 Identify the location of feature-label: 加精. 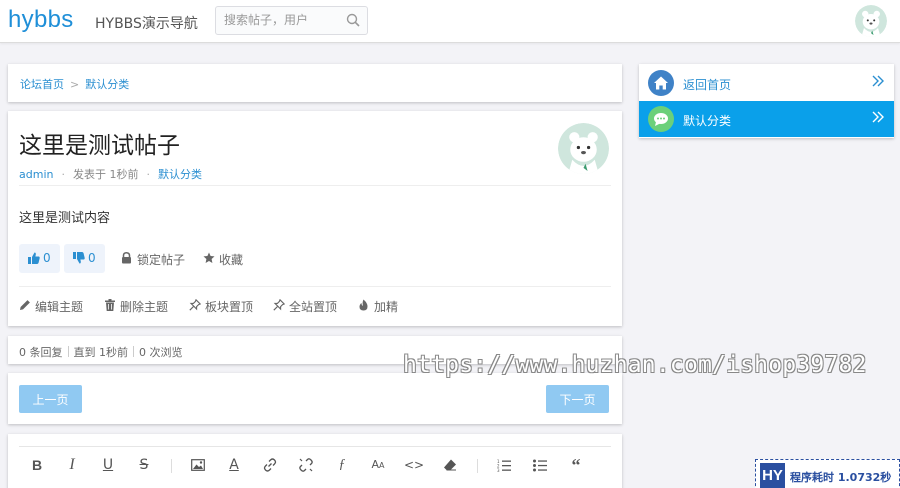
(386, 307).